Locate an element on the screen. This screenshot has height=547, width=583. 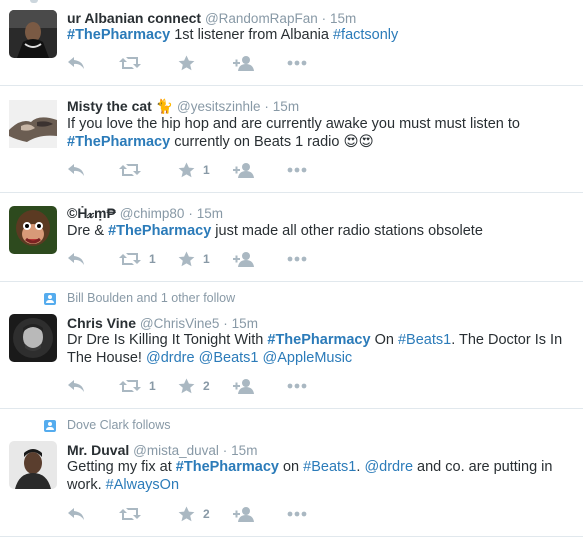
tweet-fullname: Mr. Duval is located at coordinates (98, 450).